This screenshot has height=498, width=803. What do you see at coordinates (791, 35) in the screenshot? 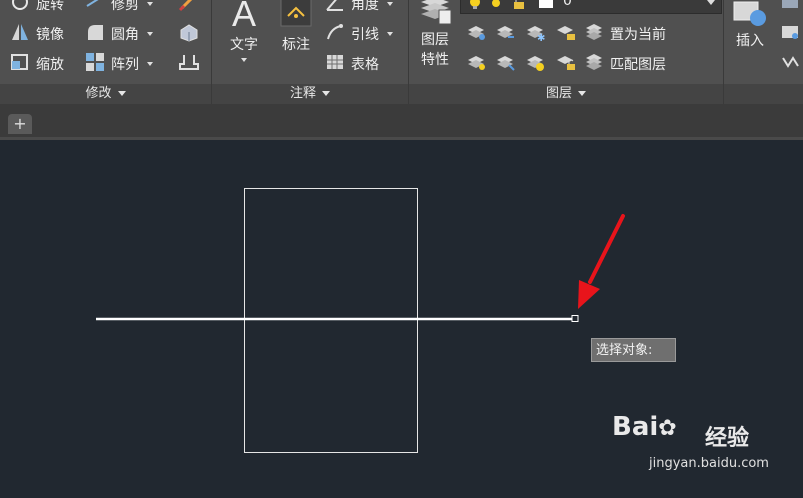
I see `edit-block-icon` at bounding box center [791, 35].